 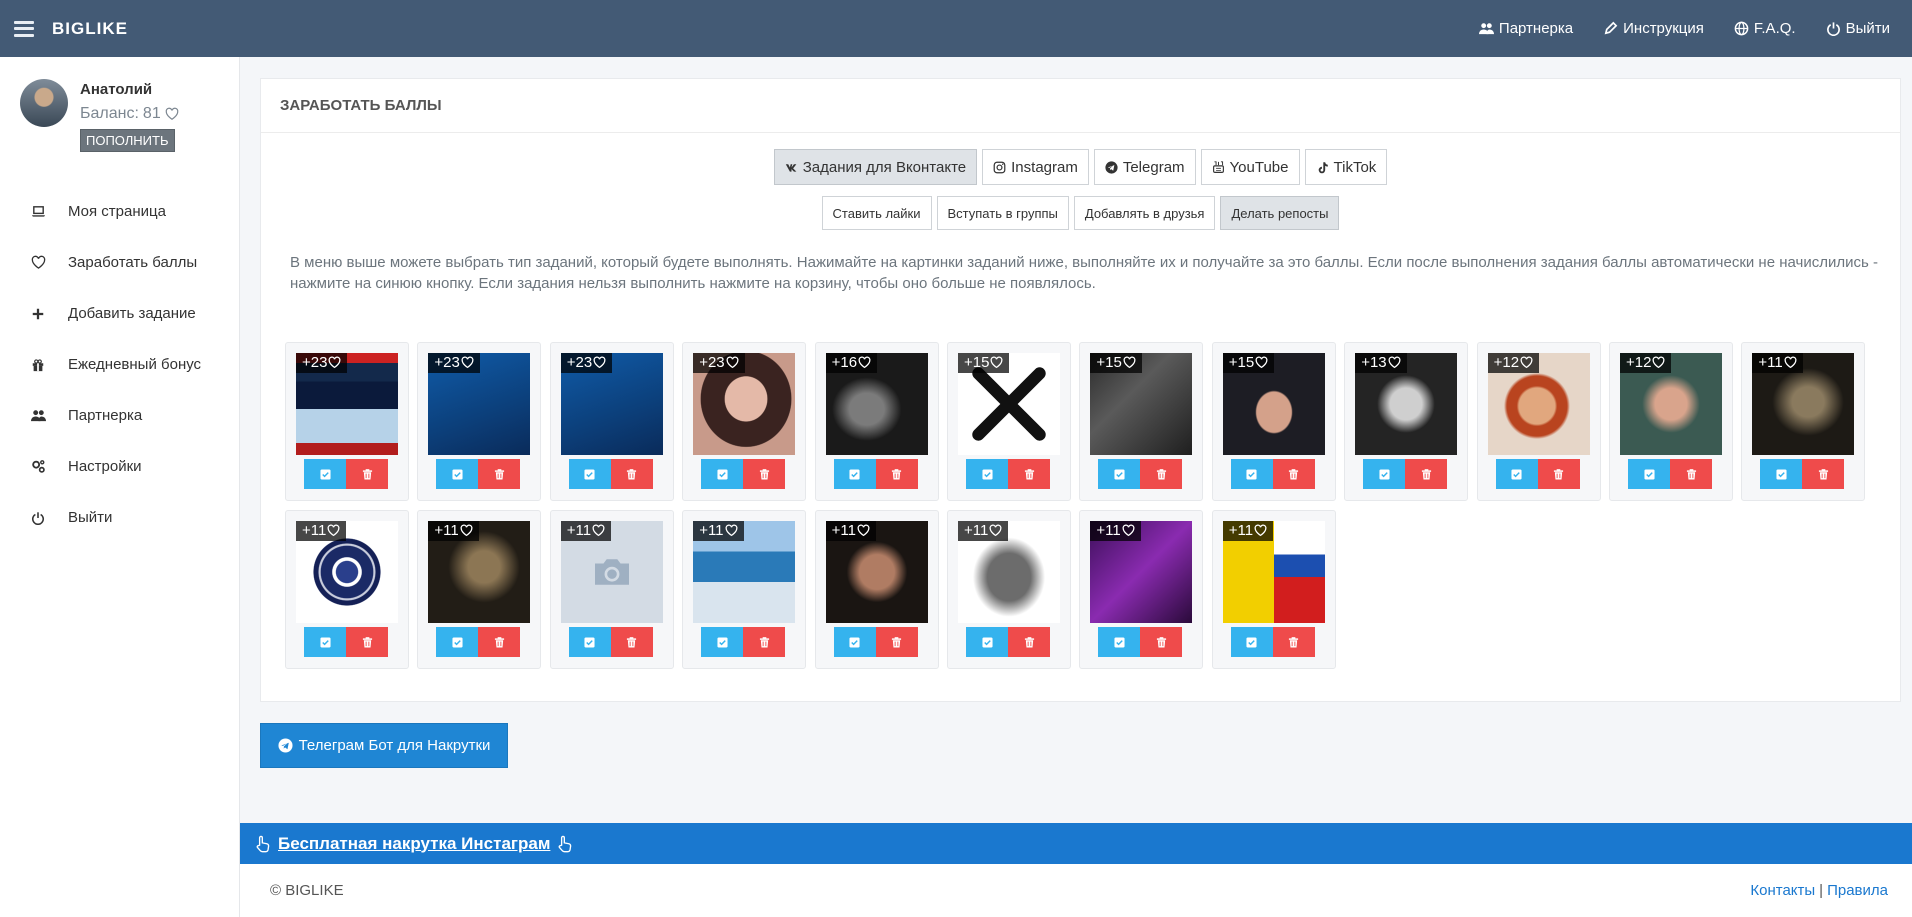 What do you see at coordinates (119, 313) in the screenshot?
I see `sidebar-item-add-task: Добавить задание` at bounding box center [119, 313].